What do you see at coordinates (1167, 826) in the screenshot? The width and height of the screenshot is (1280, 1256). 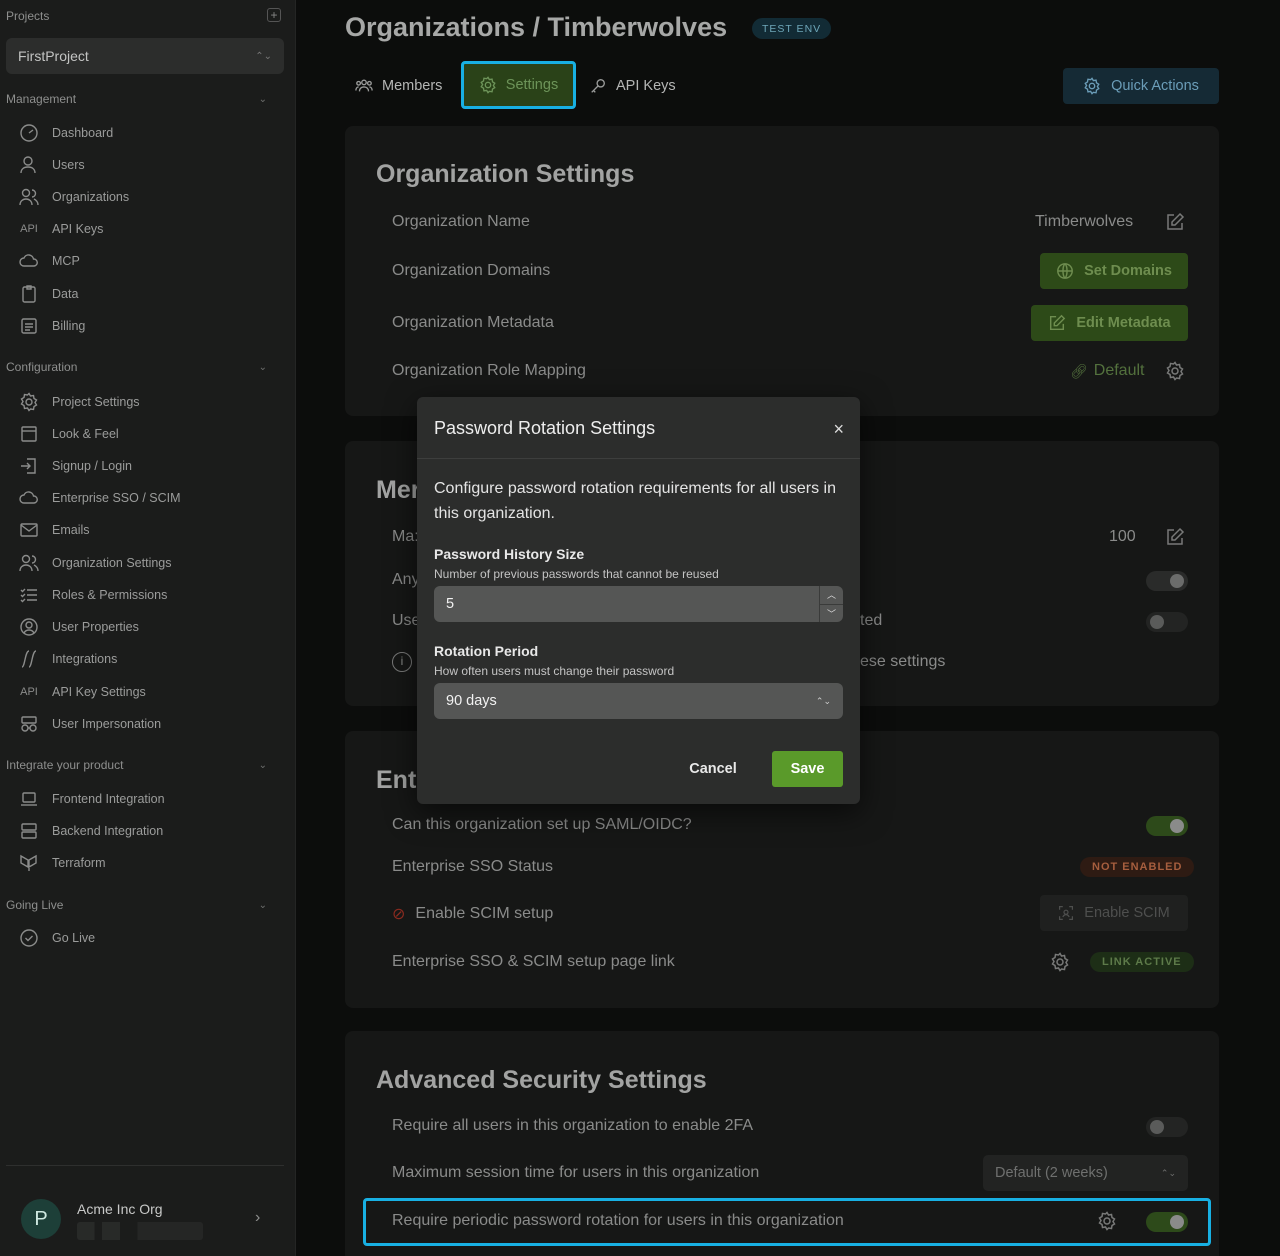 I see `saml-toggle` at bounding box center [1167, 826].